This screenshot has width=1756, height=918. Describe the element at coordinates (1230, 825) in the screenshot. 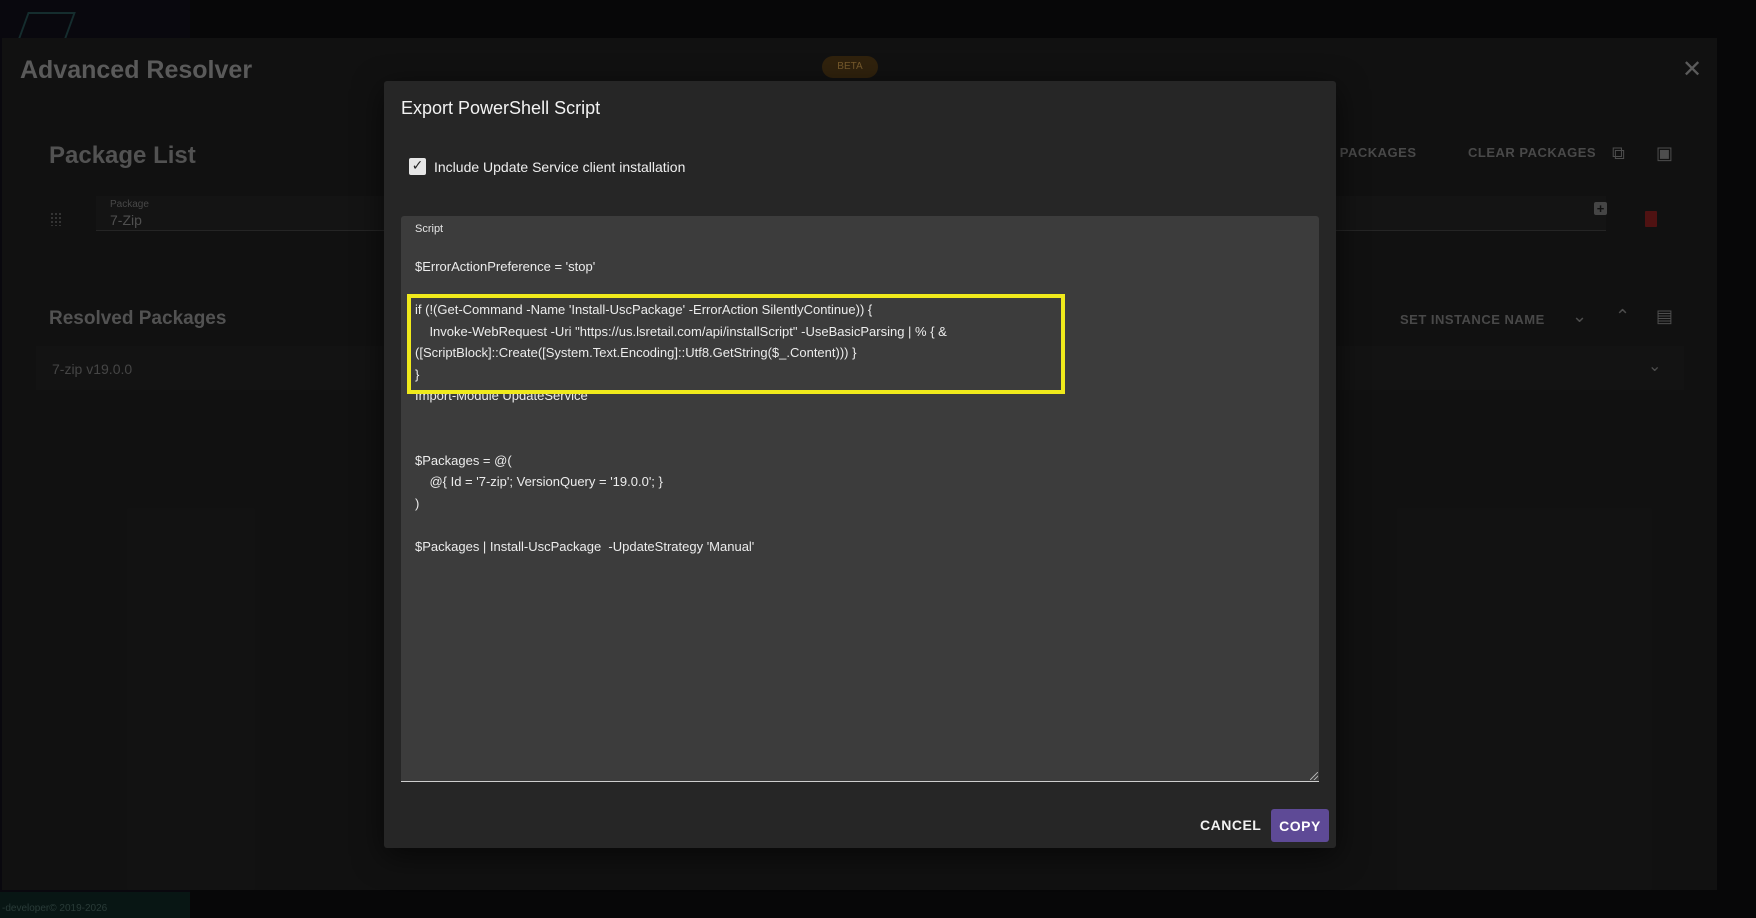

I see `cancel-button: CANCEL` at that location.